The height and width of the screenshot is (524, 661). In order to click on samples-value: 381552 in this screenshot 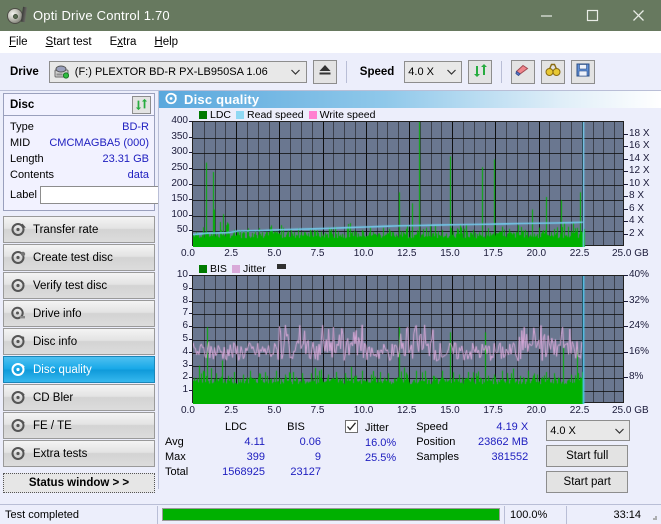, I will do `click(510, 457)`.